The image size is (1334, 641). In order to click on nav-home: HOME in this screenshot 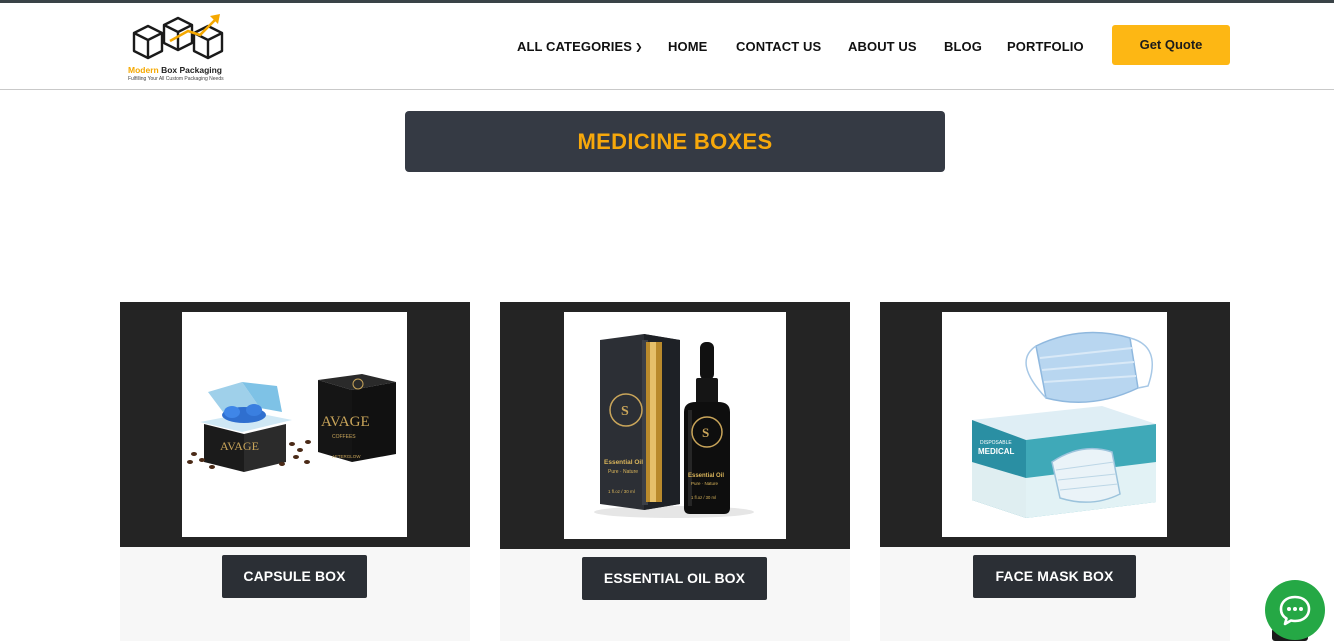, I will do `click(687, 46)`.